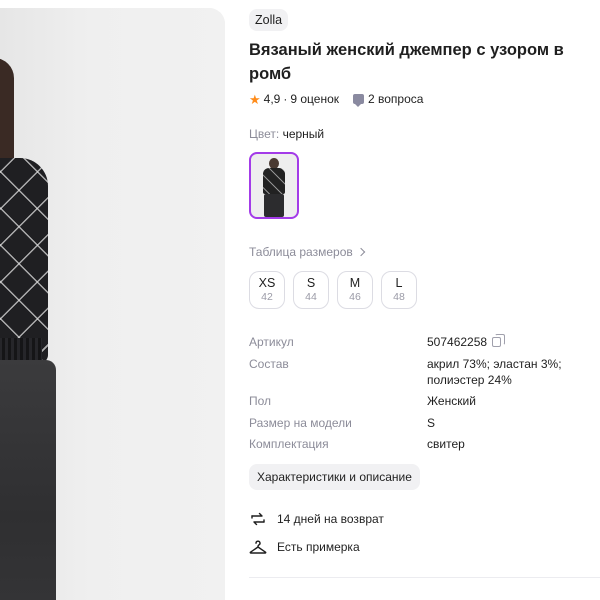  What do you see at coordinates (267, 283) in the screenshot?
I see `size-name: XS` at bounding box center [267, 283].